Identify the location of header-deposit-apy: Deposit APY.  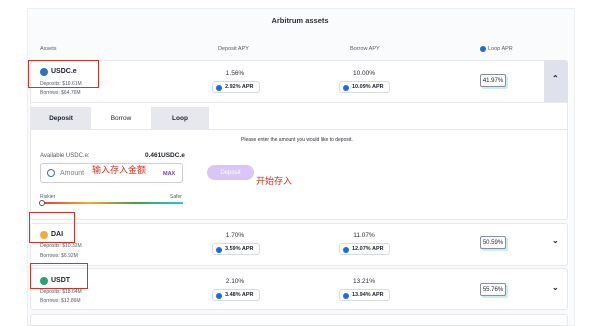
(233, 49).